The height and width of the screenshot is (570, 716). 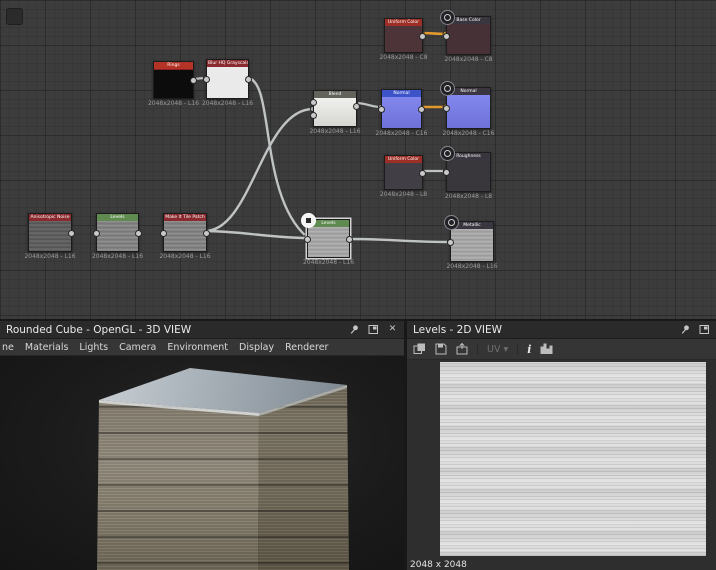 I want to click on graph-node-uniform-color-roughness: Uniform Color 2048x2048 - L8, so click(x=403, y=176).